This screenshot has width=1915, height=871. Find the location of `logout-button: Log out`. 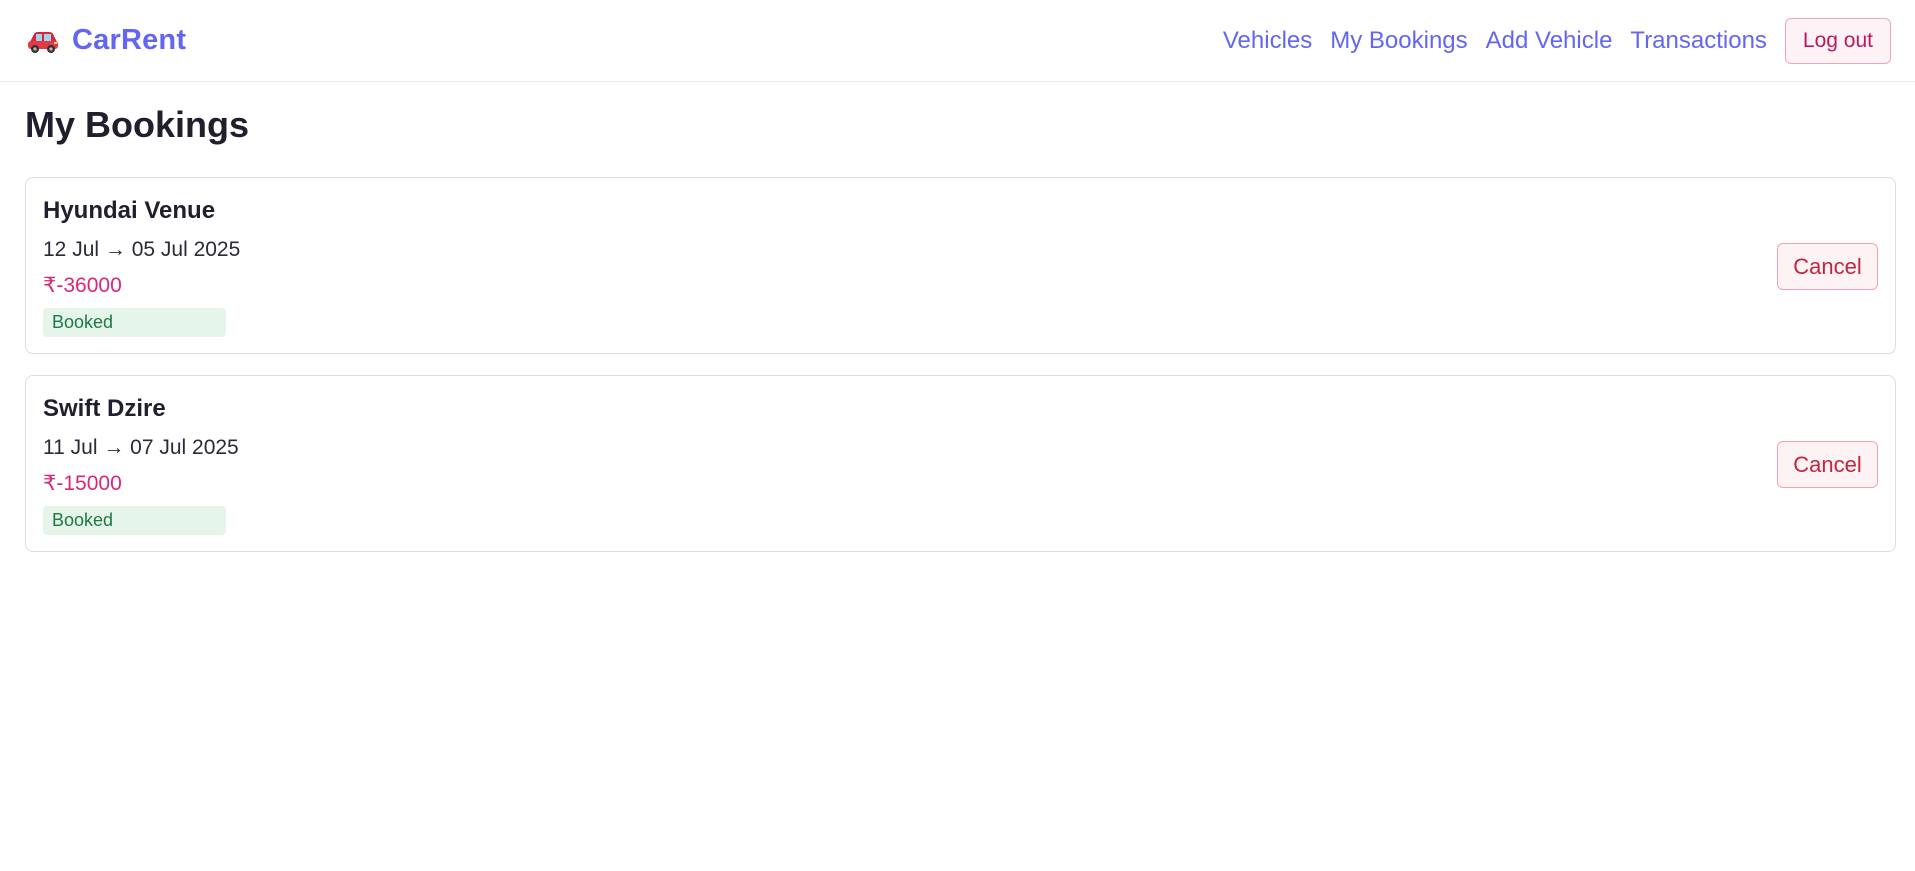

logout-button: Log out is located at coordinates (1837, 40).